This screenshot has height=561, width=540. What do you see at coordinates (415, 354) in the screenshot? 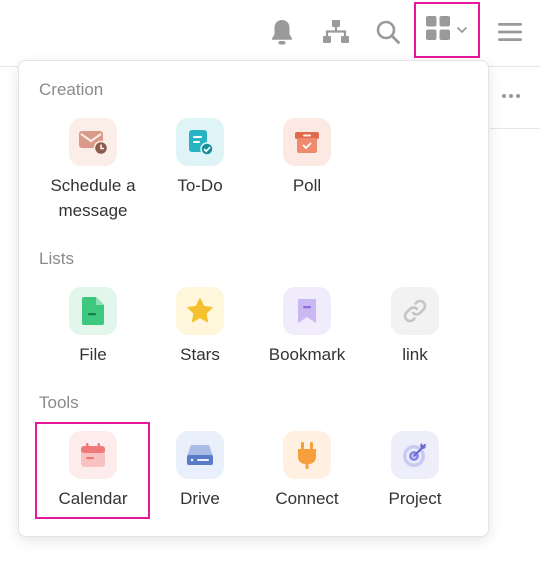
I see `menu-item-label: link` at bounding box center [415, 354].